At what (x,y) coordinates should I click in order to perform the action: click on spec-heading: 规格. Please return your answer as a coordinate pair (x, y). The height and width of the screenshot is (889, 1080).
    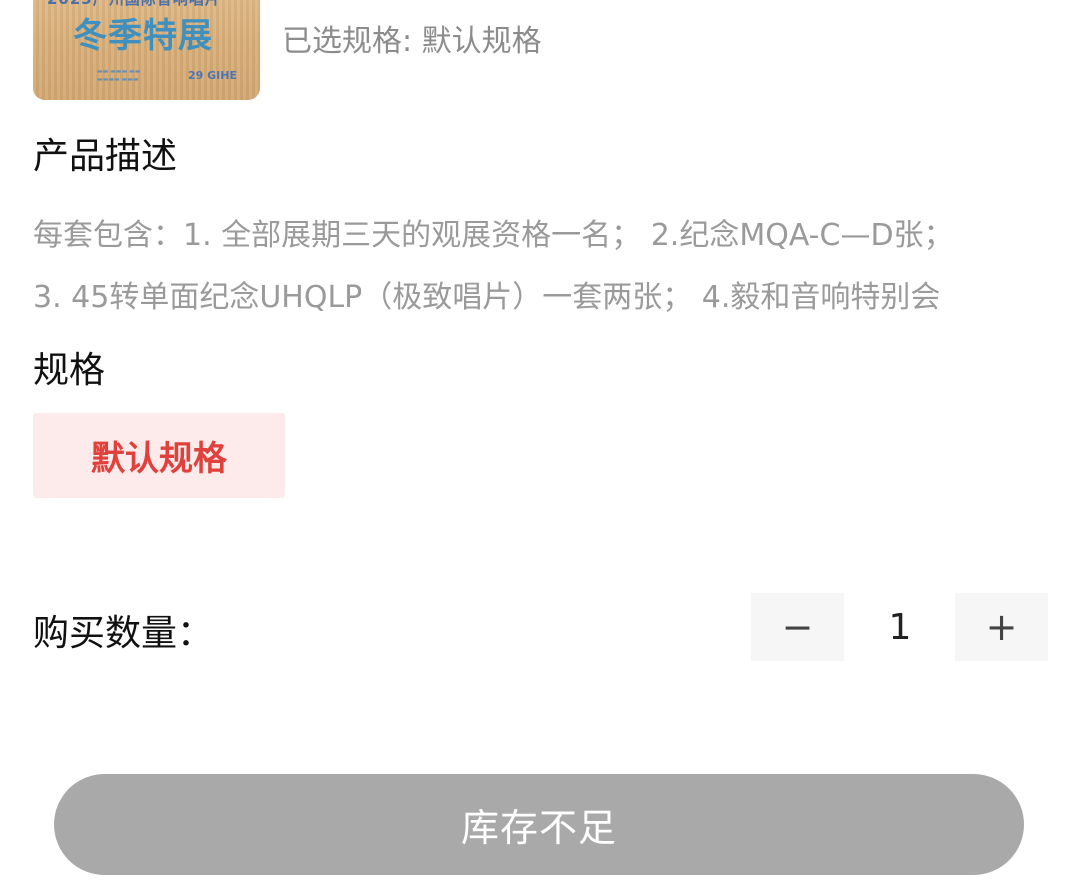
    Looking at the image, I should click on (69, 370).